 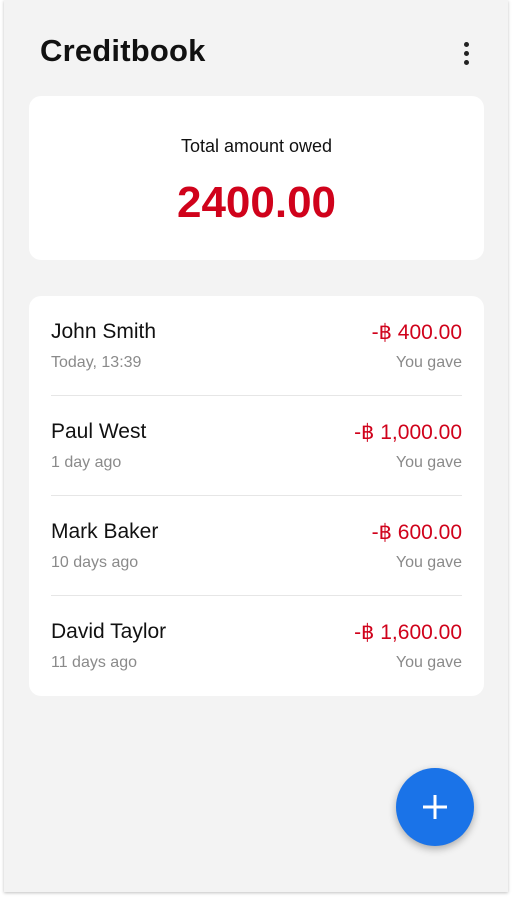 I want to click on contact-name: John Smith, so click(x=104, y=331).